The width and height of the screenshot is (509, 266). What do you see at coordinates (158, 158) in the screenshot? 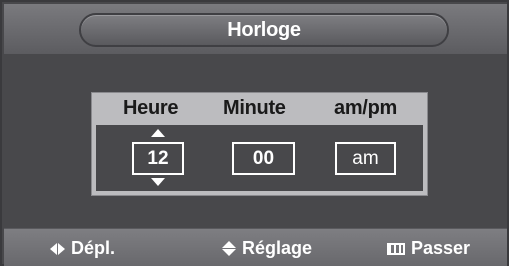
I see `hour-field: 12` at bounding box center [158, 158].